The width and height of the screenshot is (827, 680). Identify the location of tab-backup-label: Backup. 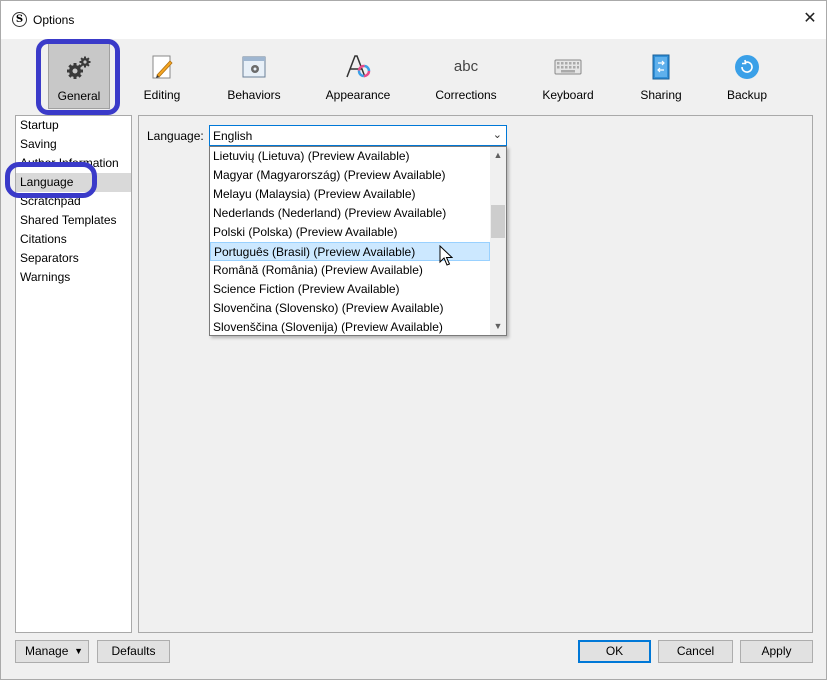
(747, 95).